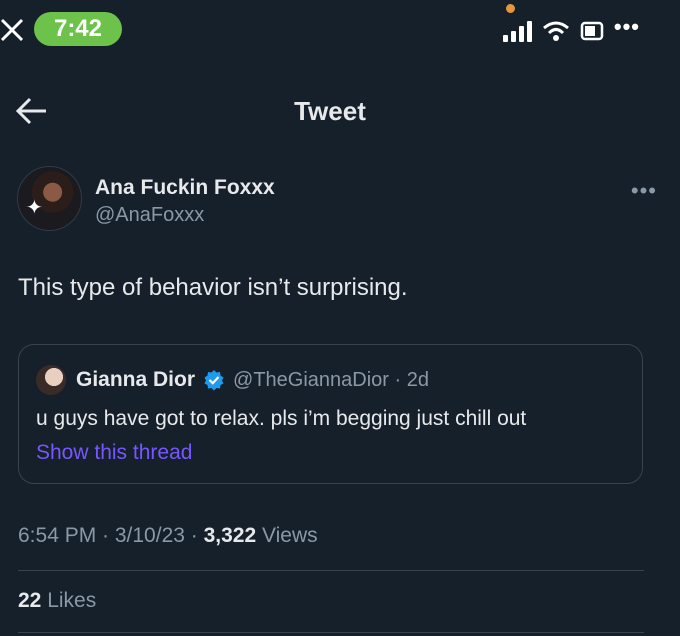  I want to click on top-nav: Tweet, so click(340, 111).